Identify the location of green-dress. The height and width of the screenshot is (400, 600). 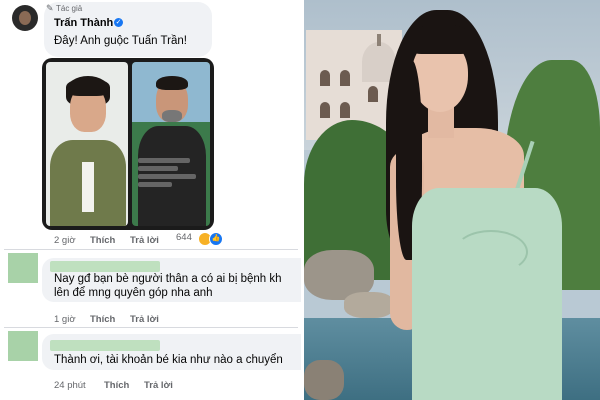
(487, 294).